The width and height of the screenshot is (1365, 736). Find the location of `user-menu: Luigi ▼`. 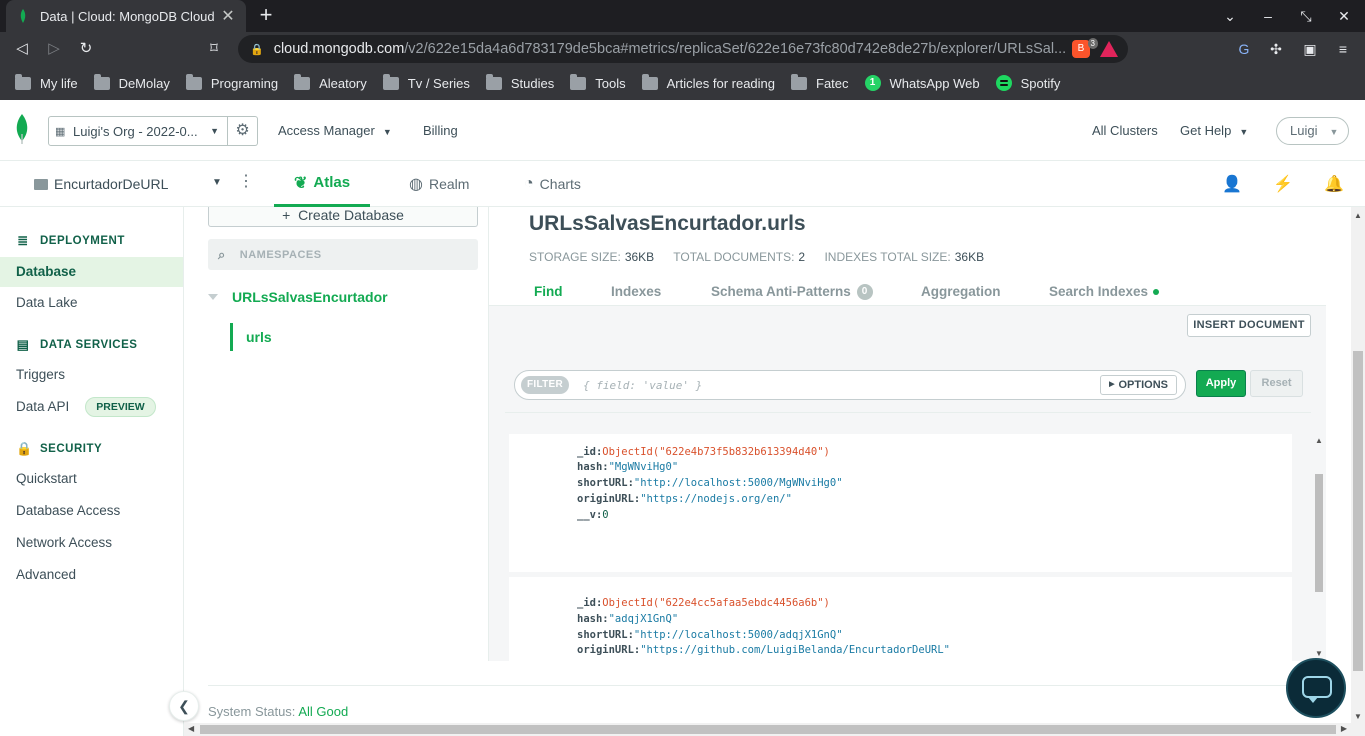

user-menu: Luigi ▼ is located at coordinates (1312, 131).